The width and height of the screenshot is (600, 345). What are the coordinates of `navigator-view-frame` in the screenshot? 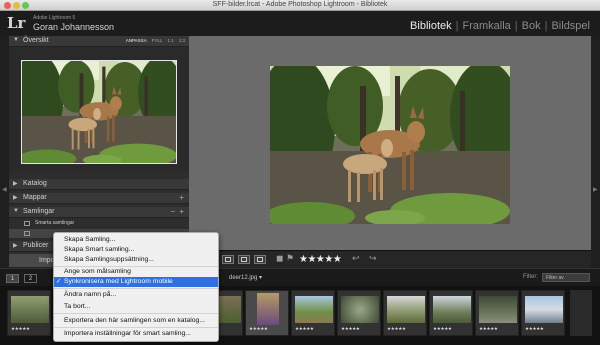 It's located at (99, 112).